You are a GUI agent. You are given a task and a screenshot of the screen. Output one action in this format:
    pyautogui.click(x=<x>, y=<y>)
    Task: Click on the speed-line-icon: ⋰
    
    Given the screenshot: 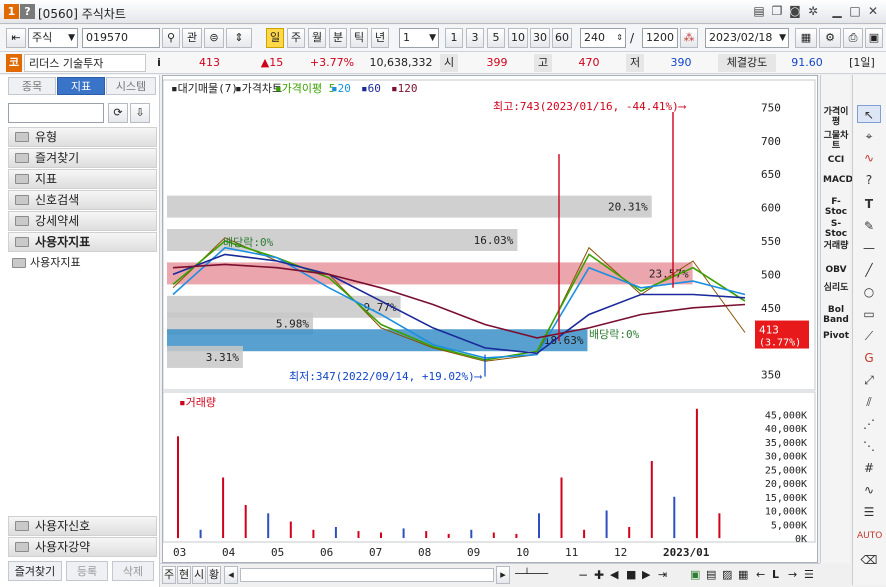 What is the action you would take?
    pyautogui.click(x=869, y=424)
    